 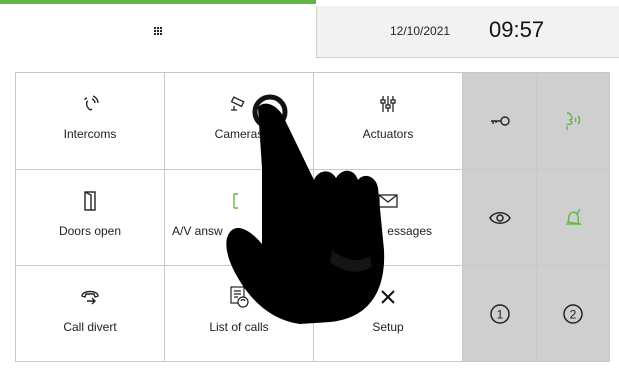 I want to click on menu-item-label: essages, so click(x=409, y=231).